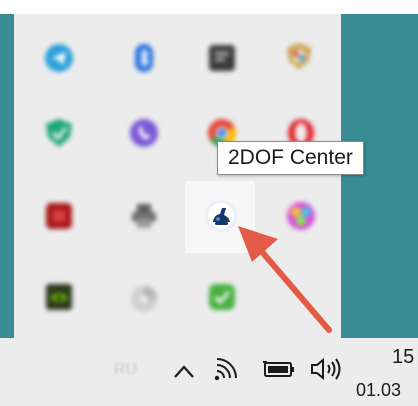  What do you see at coordinates (403, 357) in the screenshot?
I see `clock-time: 15` at bounding box center [403, 357].